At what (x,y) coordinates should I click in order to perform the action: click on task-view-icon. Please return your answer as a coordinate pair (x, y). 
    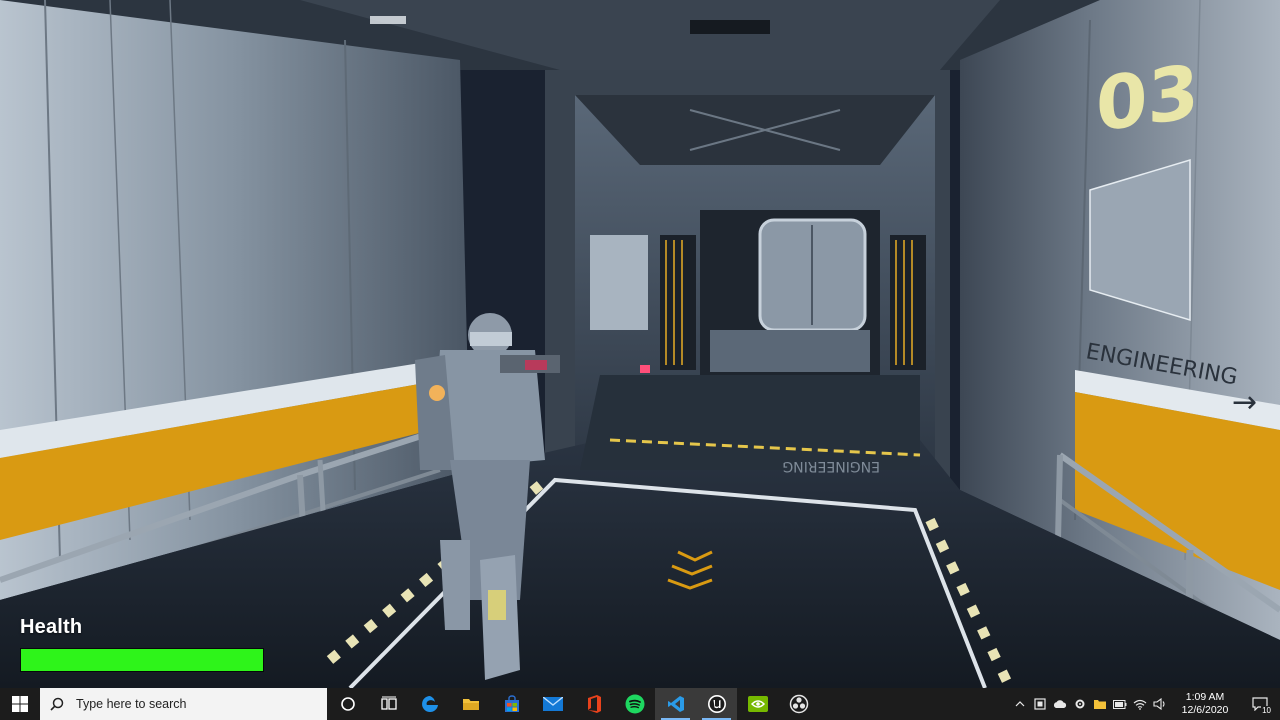
    Looking at the image, I should click on (388, 703).